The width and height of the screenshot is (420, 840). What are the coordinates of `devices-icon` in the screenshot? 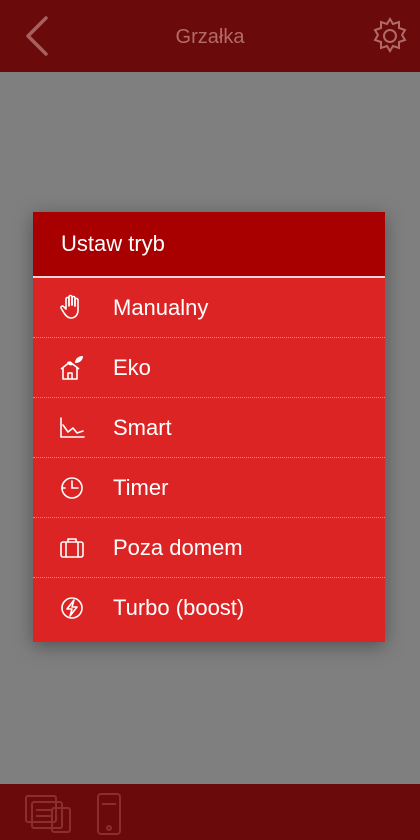 It's located at (48, 814).